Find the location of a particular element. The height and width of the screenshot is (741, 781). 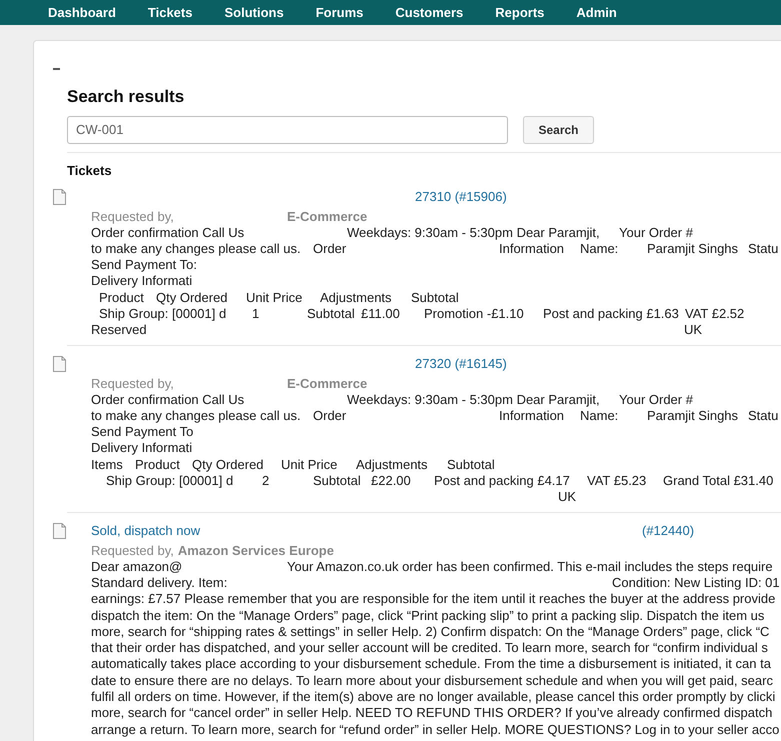

nav-link: Solutions is located at coordinates (254, 12).